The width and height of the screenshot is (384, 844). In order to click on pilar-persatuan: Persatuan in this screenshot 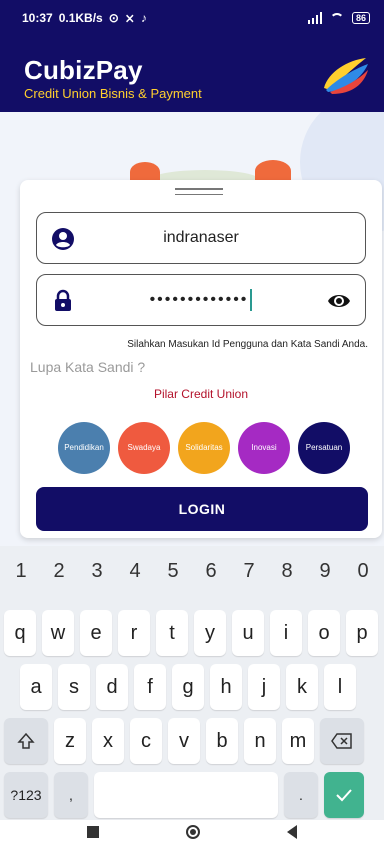, I will do `click(324, 448)`.